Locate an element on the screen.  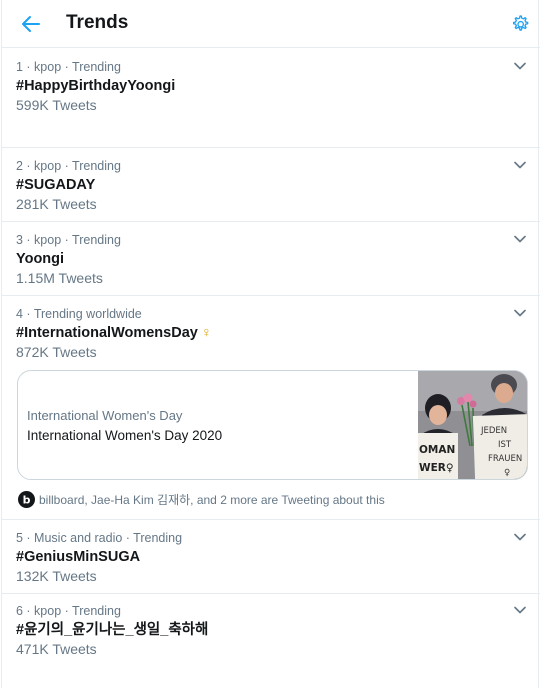
trend-meta: 1 · kpop · Trending is located at coordinates (68, 67).